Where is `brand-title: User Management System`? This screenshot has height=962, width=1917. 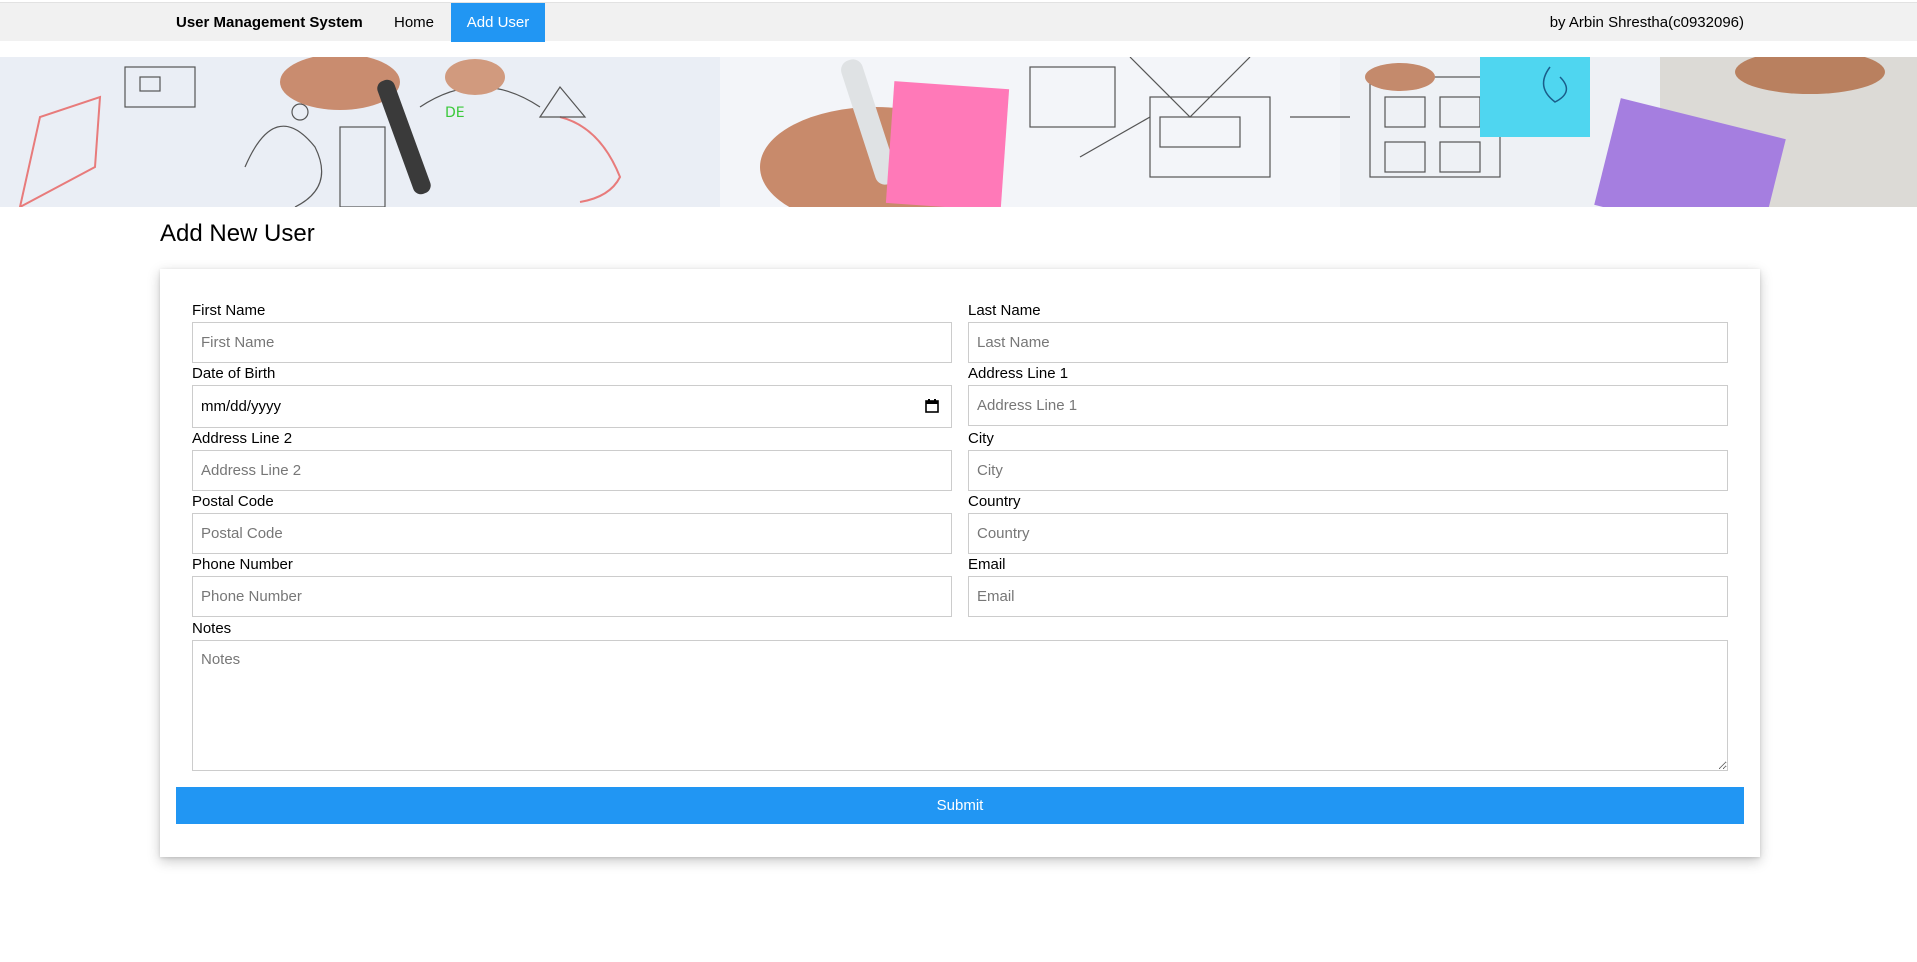
brand-title: User Management System is located at coordinates (269, 22).